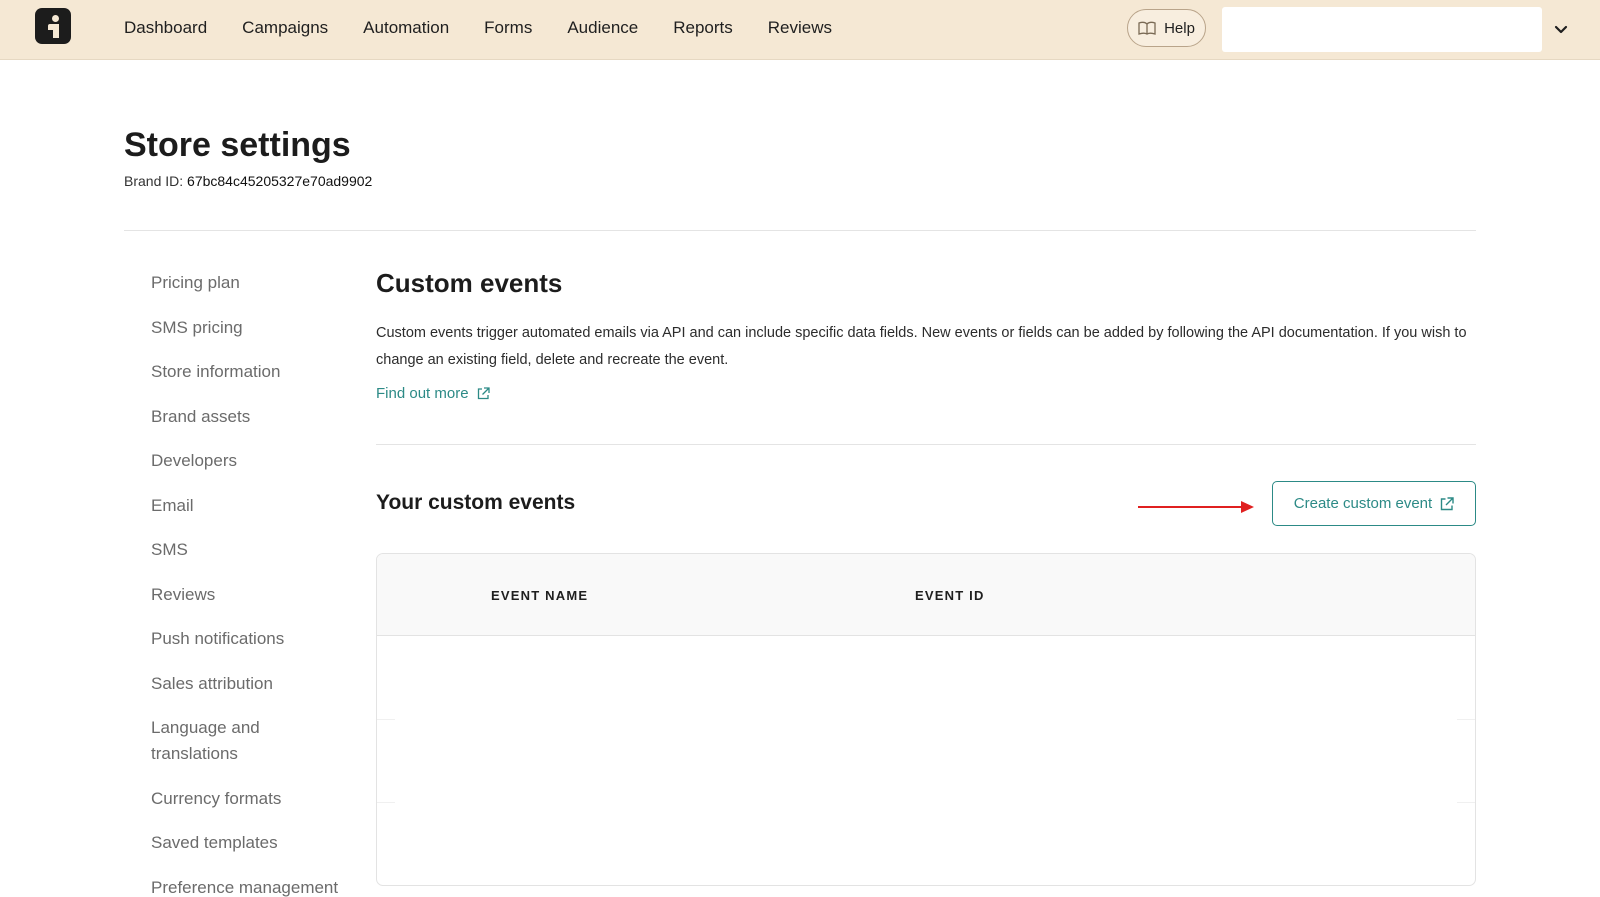 The height and width of the screenshot is (897, 1600). Describe the element at coordinates (256, 283) in the screenshot. I see `sidebar-item-pricing-plan: Pricing plan` at that location.